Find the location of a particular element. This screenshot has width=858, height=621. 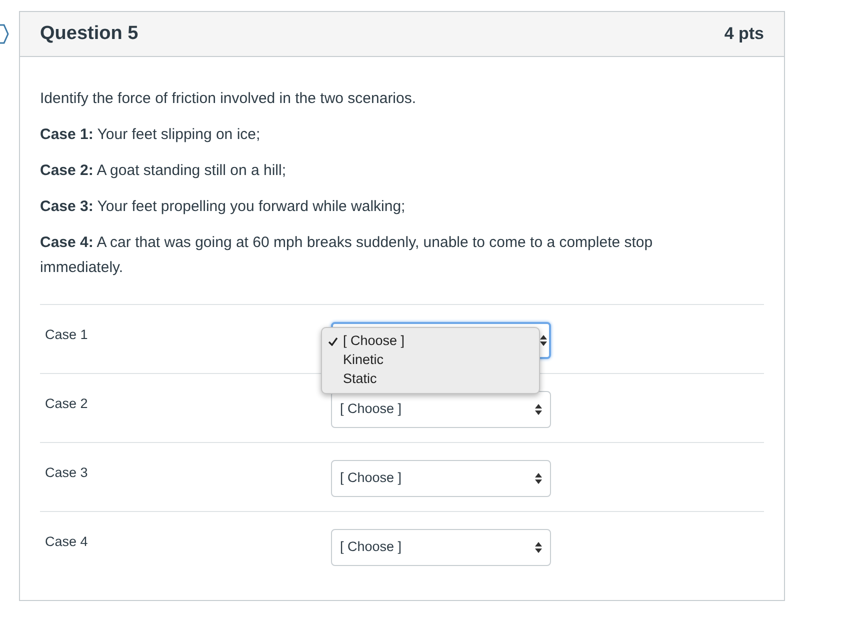

points-label: 4 pts is located at coordinates (744, 34).